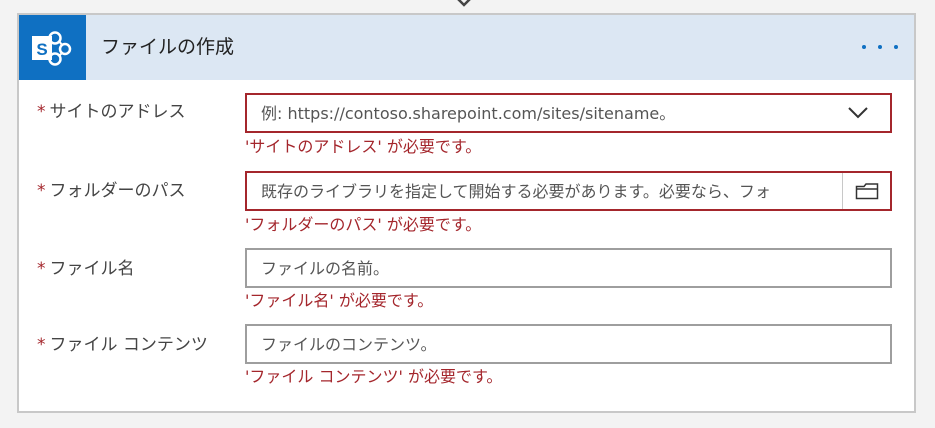 The width and height of the screenshot is (935, 428). What do you see at coordinates (41, 49) in the screenshot?
I see `app-icon-letter: S` at bounding box center [41, 49].